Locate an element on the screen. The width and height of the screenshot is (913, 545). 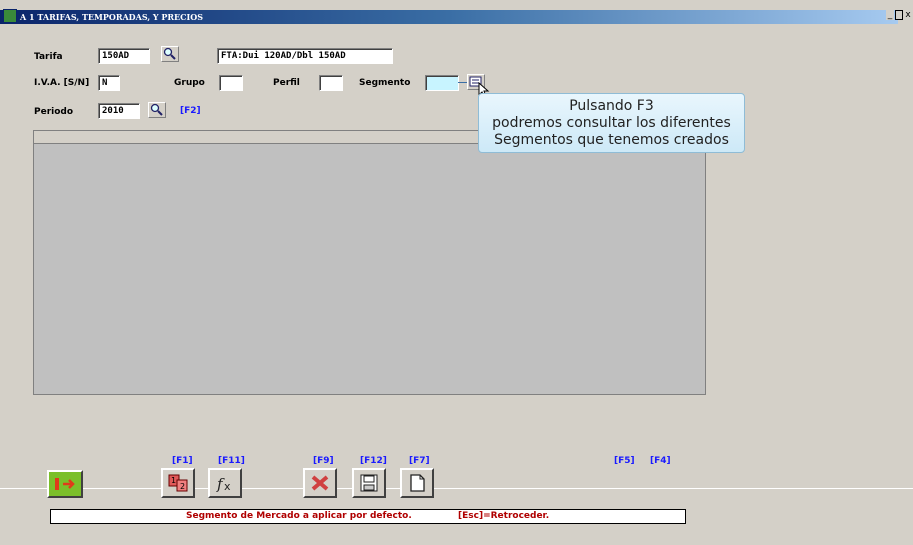
toolbar-separator is located at coordinates (456, 488).